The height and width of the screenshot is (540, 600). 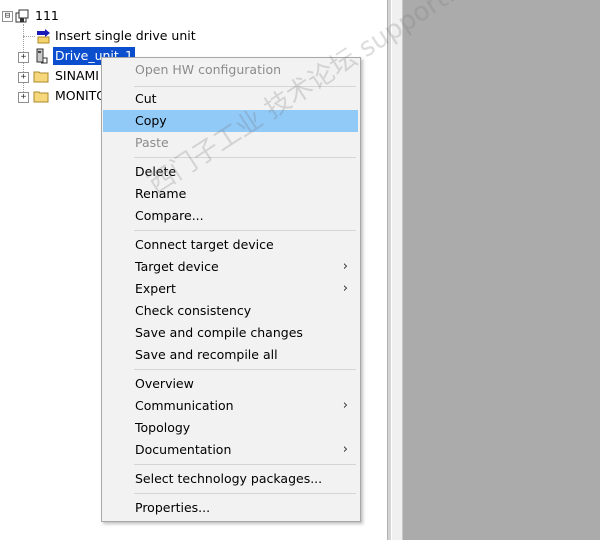 What do you see at coordinates (230, 245) in the screenshot?
I see `menu-item-connect-target-device: Connect target device` at bounding box center [230, 245].